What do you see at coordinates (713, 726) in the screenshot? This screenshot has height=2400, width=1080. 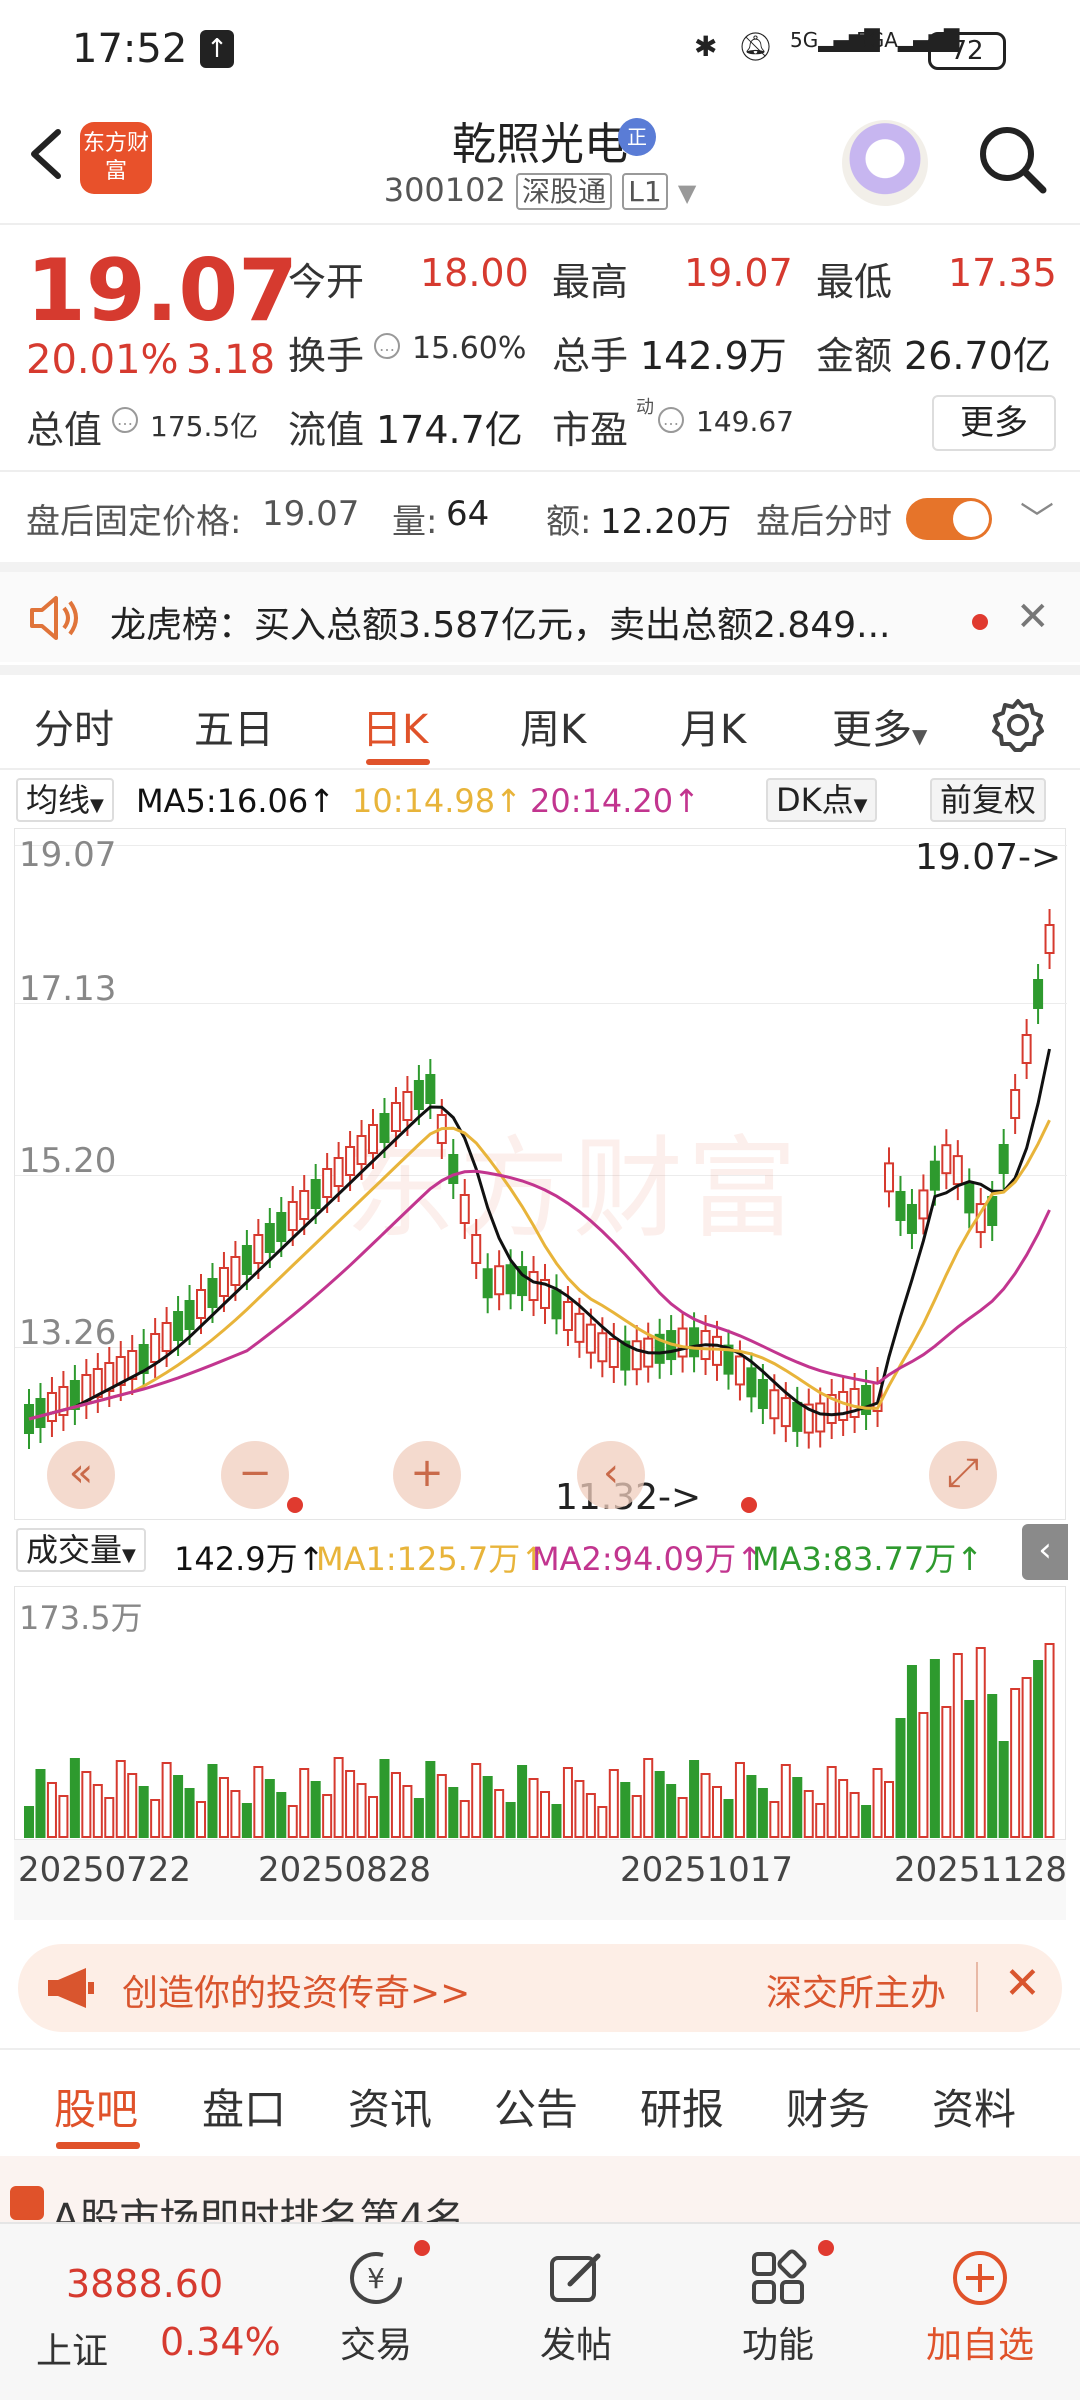 I see `tab-monthly-k: 月K` at bounding box center [713, 726].